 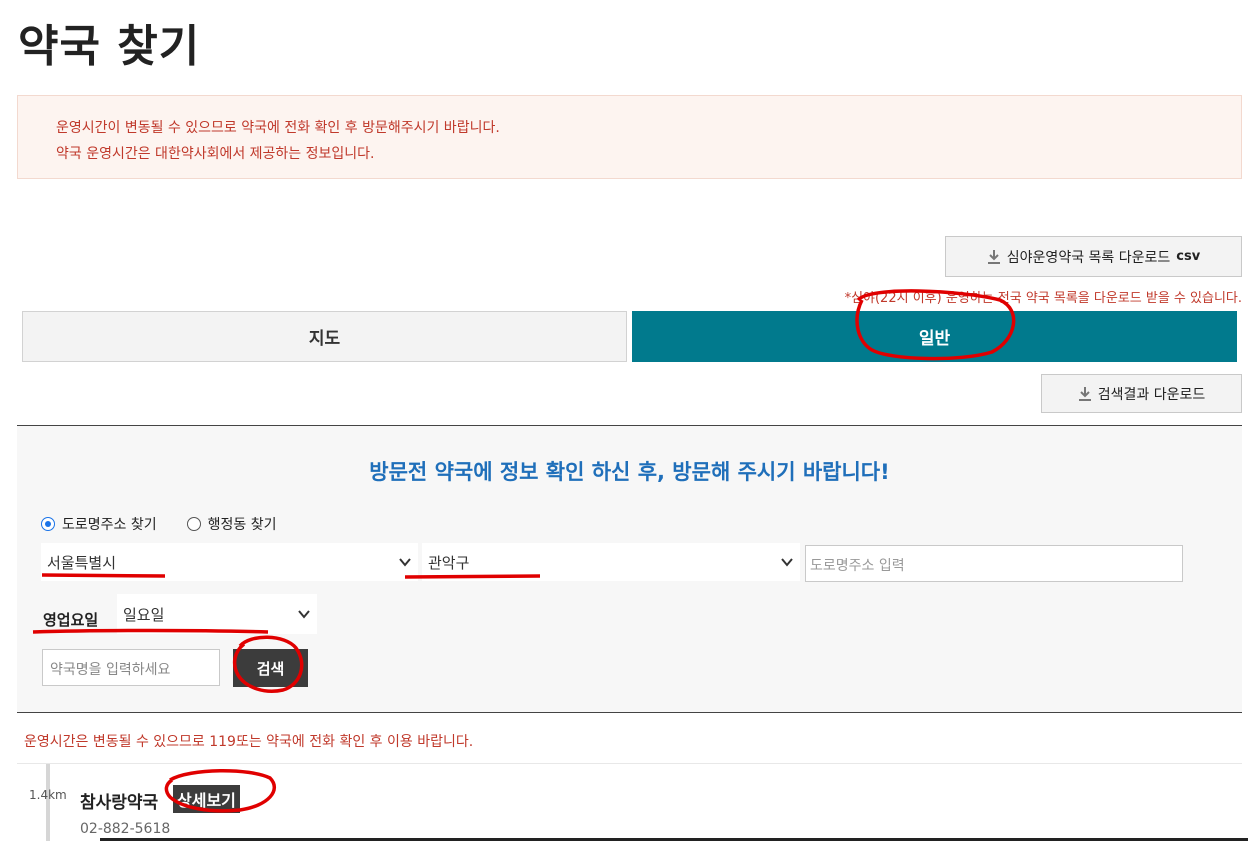 What do you see at coordinates (206, 799) in the screenshot?
I see `detail-button: 상세보기` at bounding box center [206, 799].